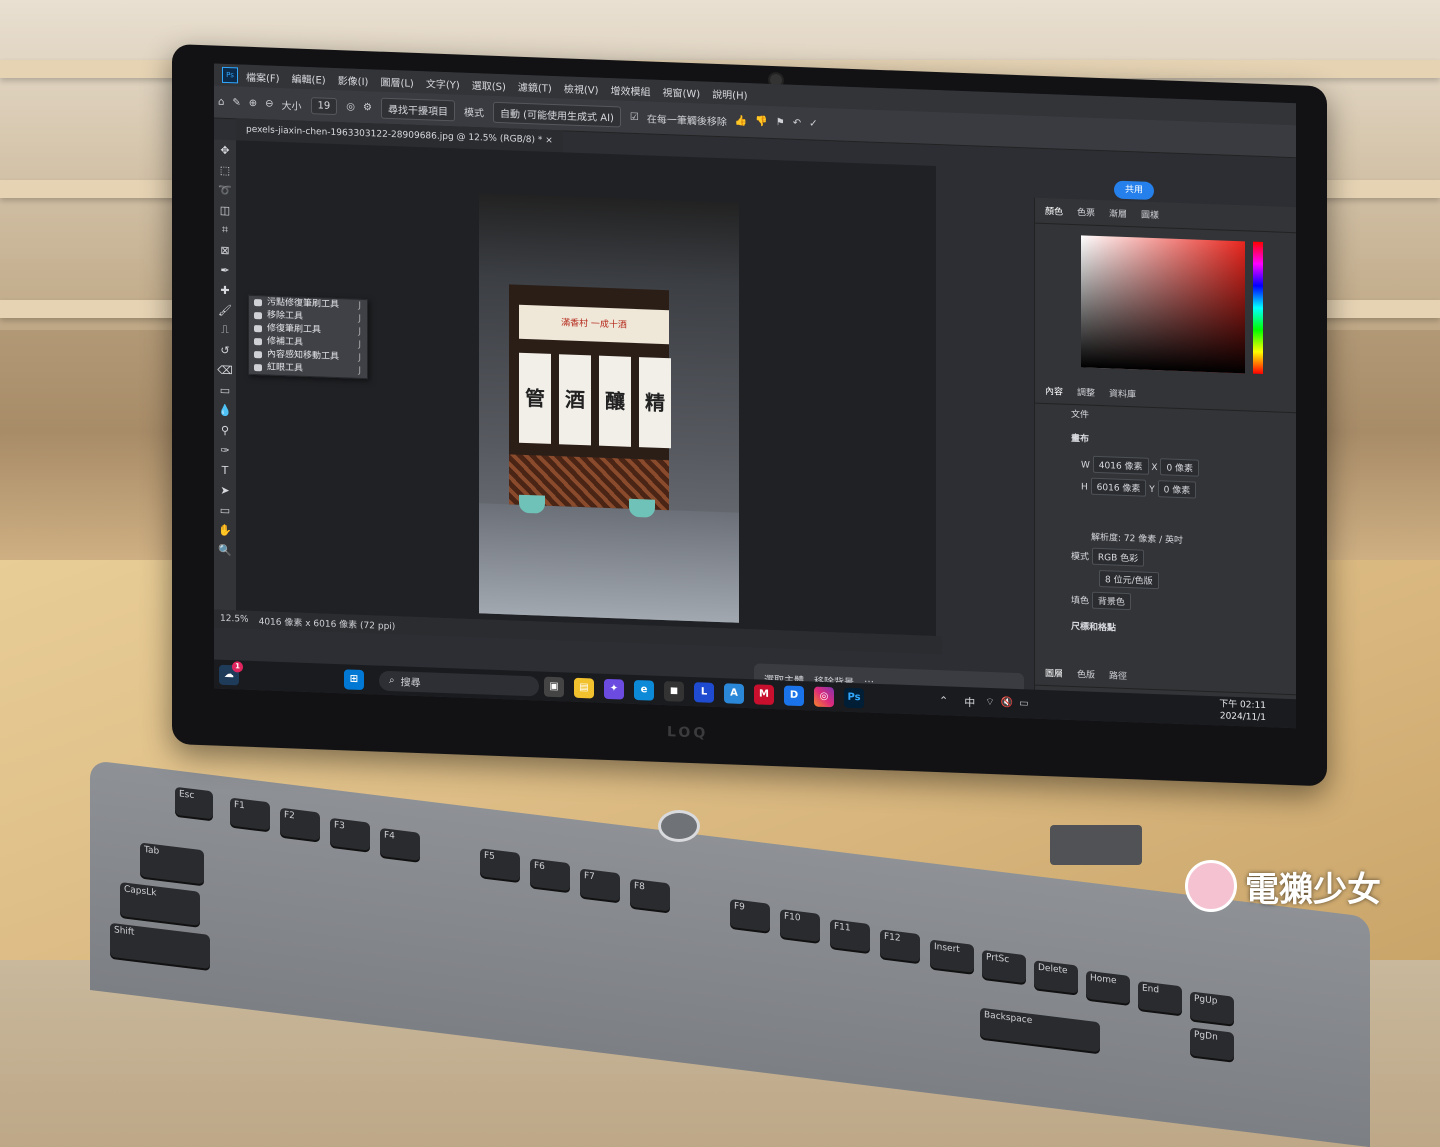 The width and height of the screenshot is (1440, 1147). What do you see at coordinates (761, 121) in the screenshot?
I see `thumbs-down-icon: 👎` at bounding box center [761, 121].